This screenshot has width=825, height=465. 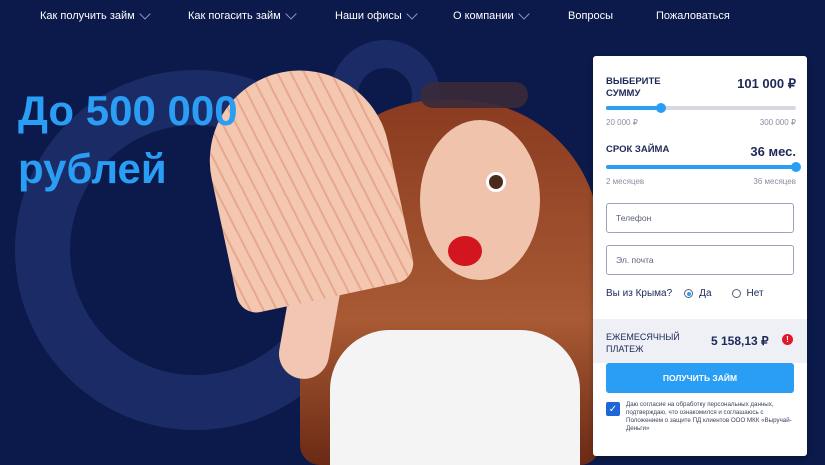 What do you see at coordinates (777, 122) in the screenshot?
I see `amount-max: 300 000 ₽` at bounding box center [777, 122].